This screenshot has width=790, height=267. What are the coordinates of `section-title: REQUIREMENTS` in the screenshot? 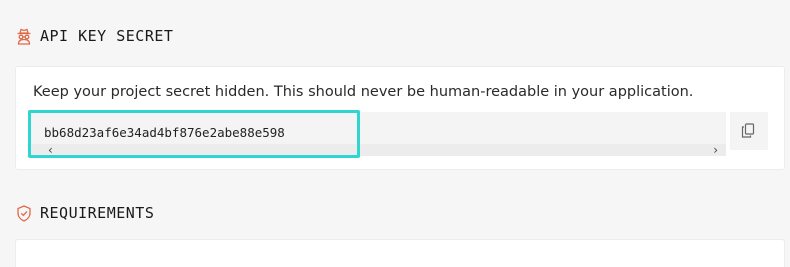 It's located at (97, 213).